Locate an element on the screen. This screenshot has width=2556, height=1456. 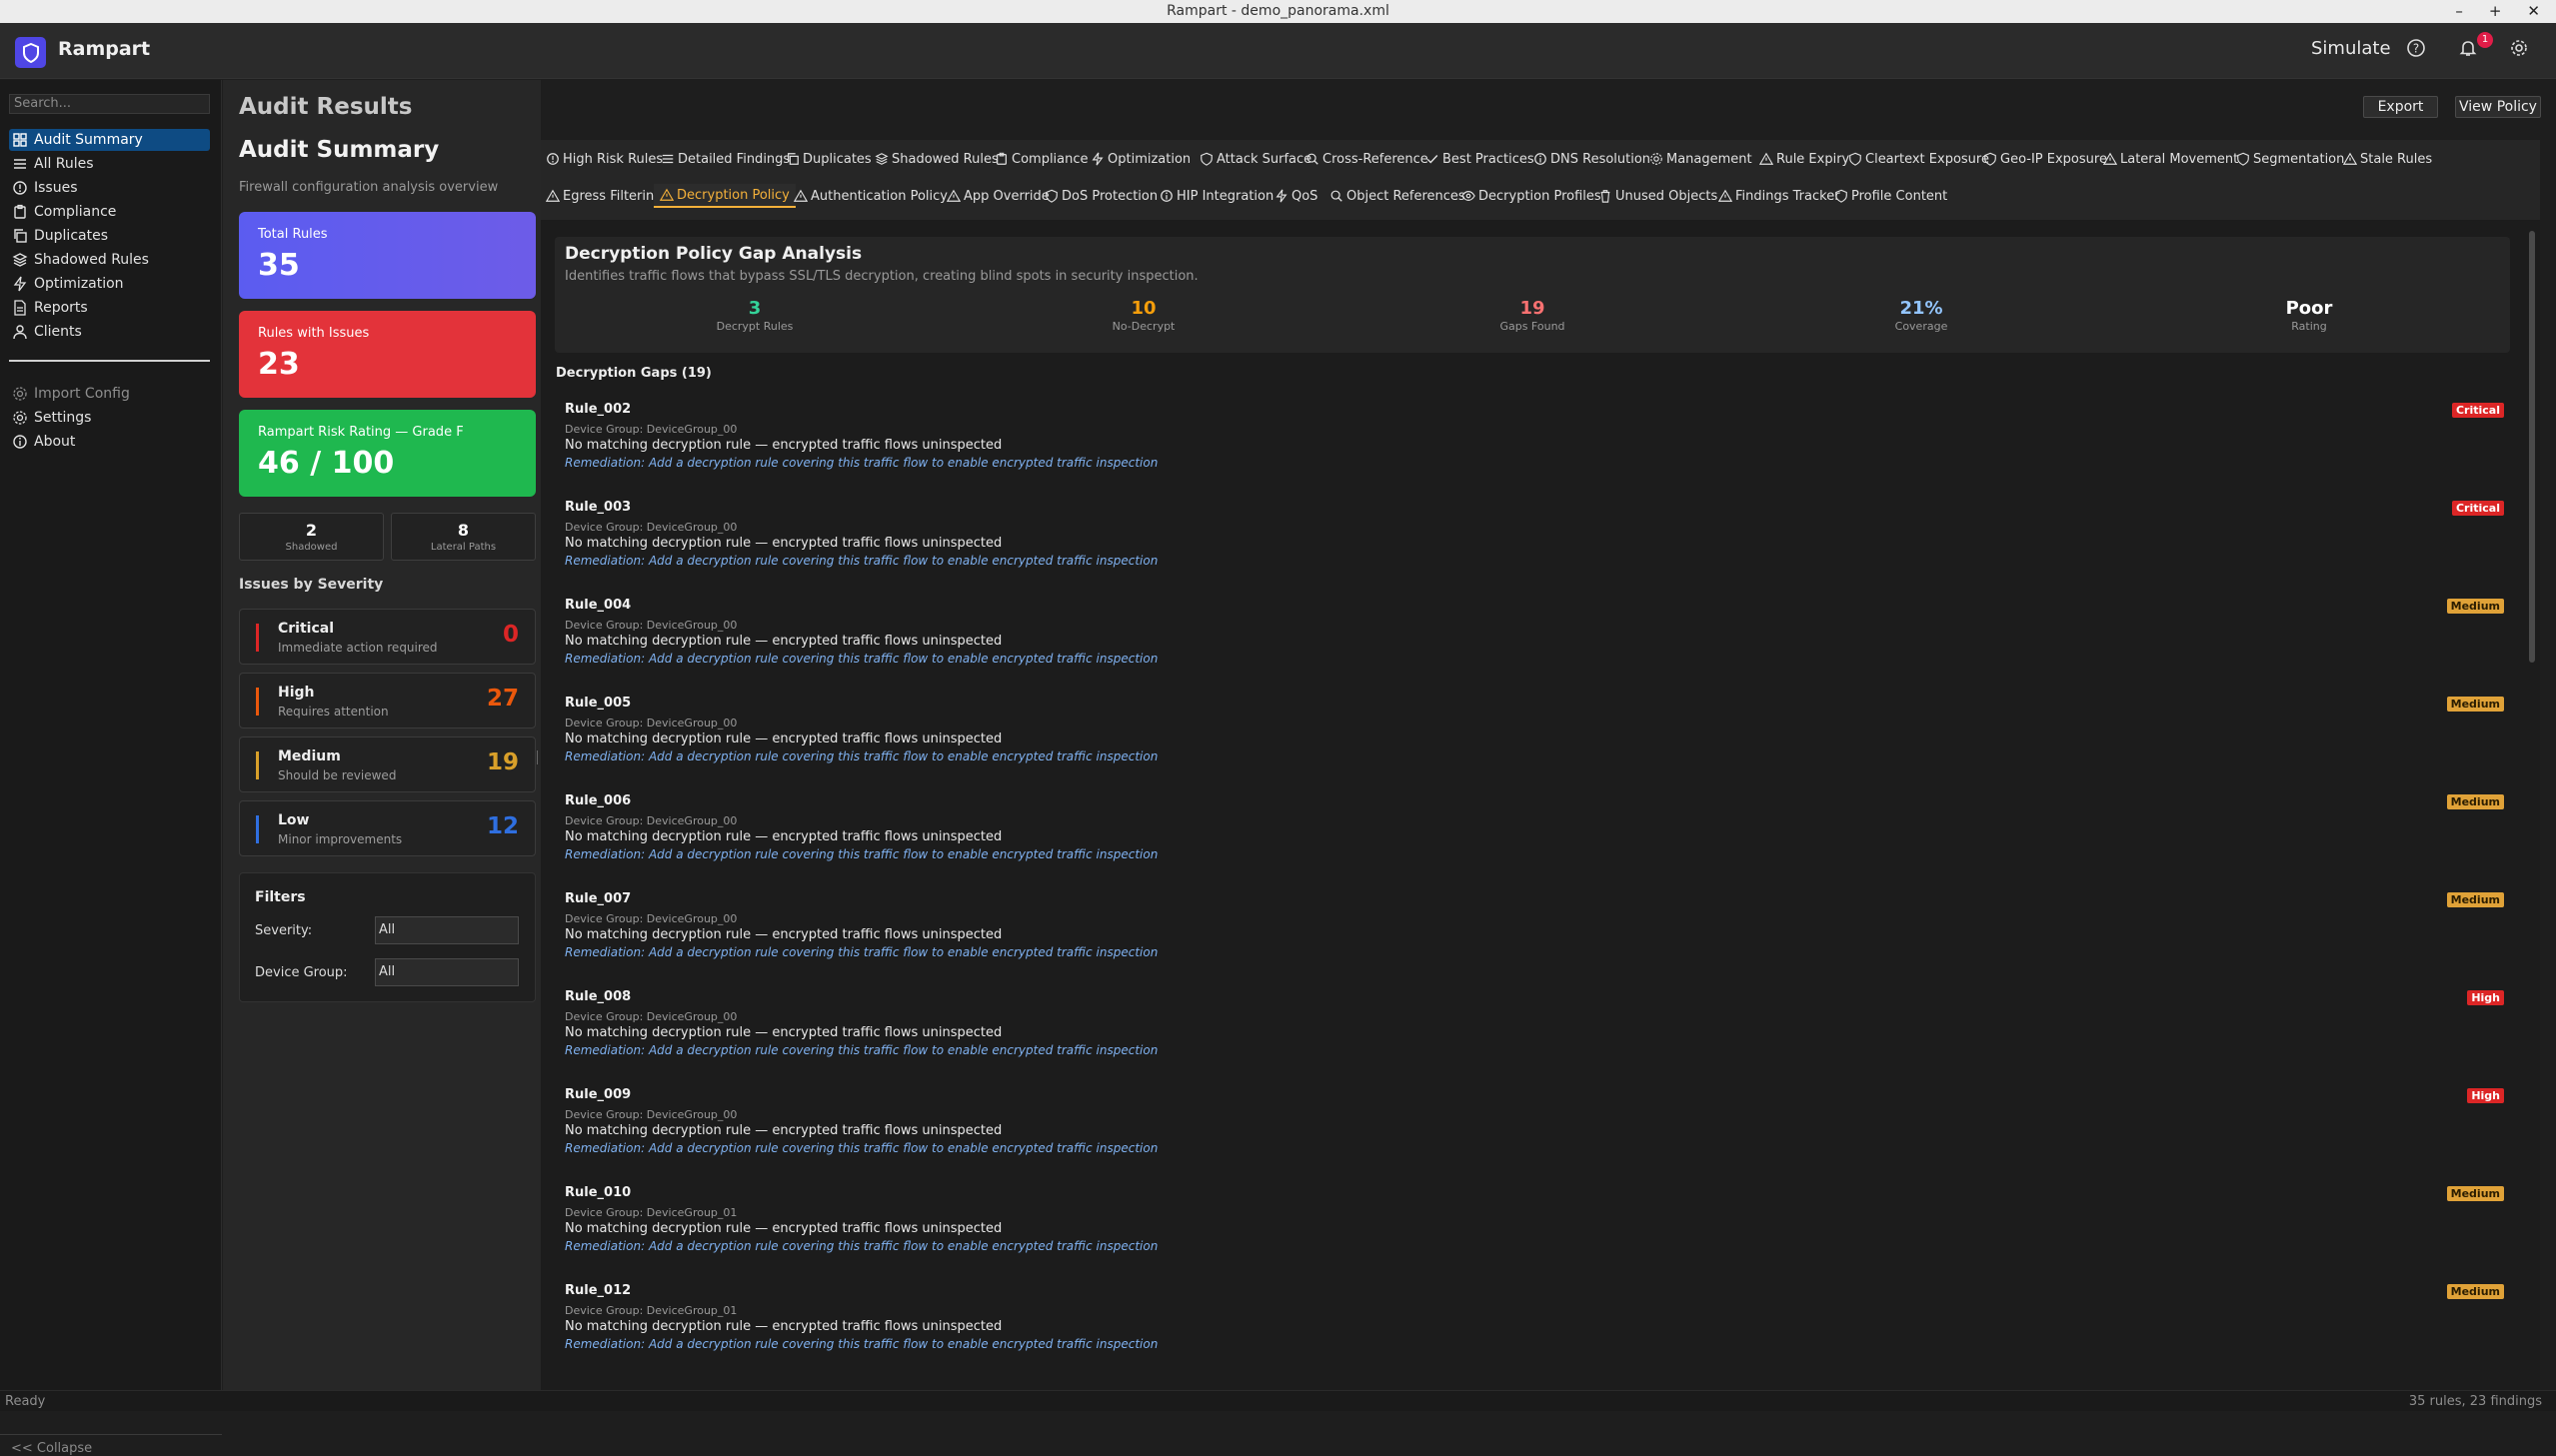
severity-color-bar is located at coordinates (257, 829).